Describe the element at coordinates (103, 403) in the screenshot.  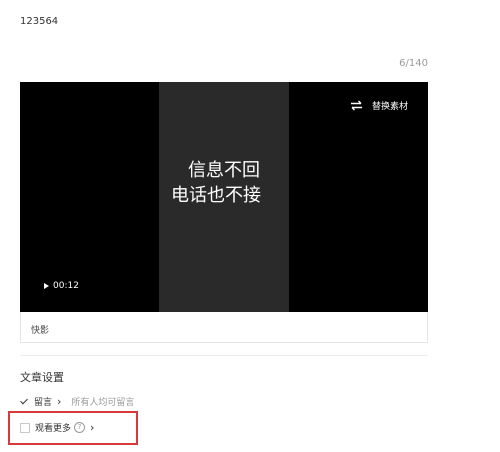
I see `comment-description: 所有人均可留言` at that location.